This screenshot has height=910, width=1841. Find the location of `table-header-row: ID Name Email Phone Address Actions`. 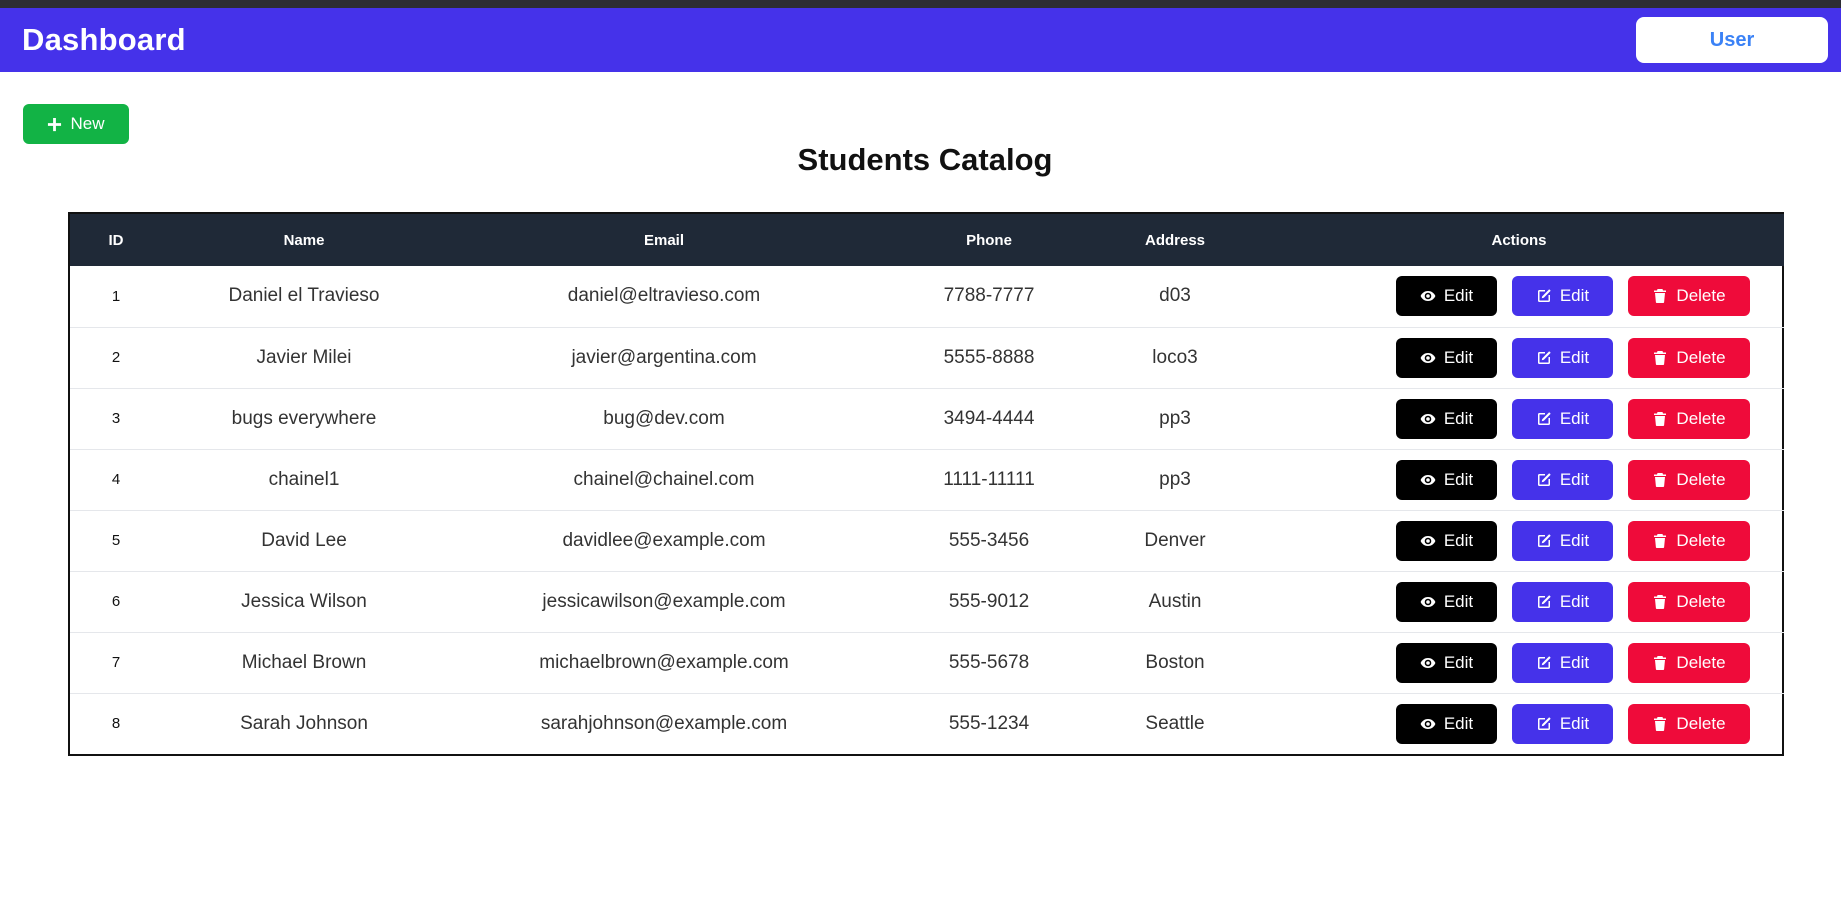

table-header-row: ID Name Email Phone Address Actions is located at coordinates (927, 240).